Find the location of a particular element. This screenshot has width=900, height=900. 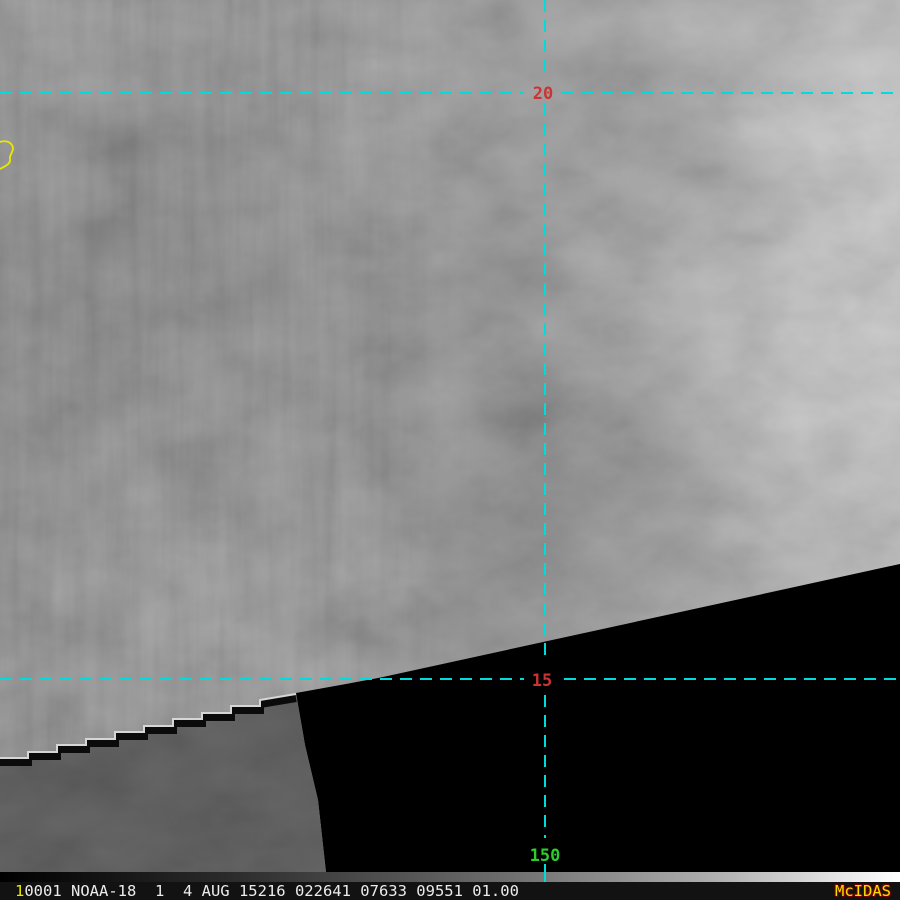

grayscale-wedge is located at coordinates (450, 877).